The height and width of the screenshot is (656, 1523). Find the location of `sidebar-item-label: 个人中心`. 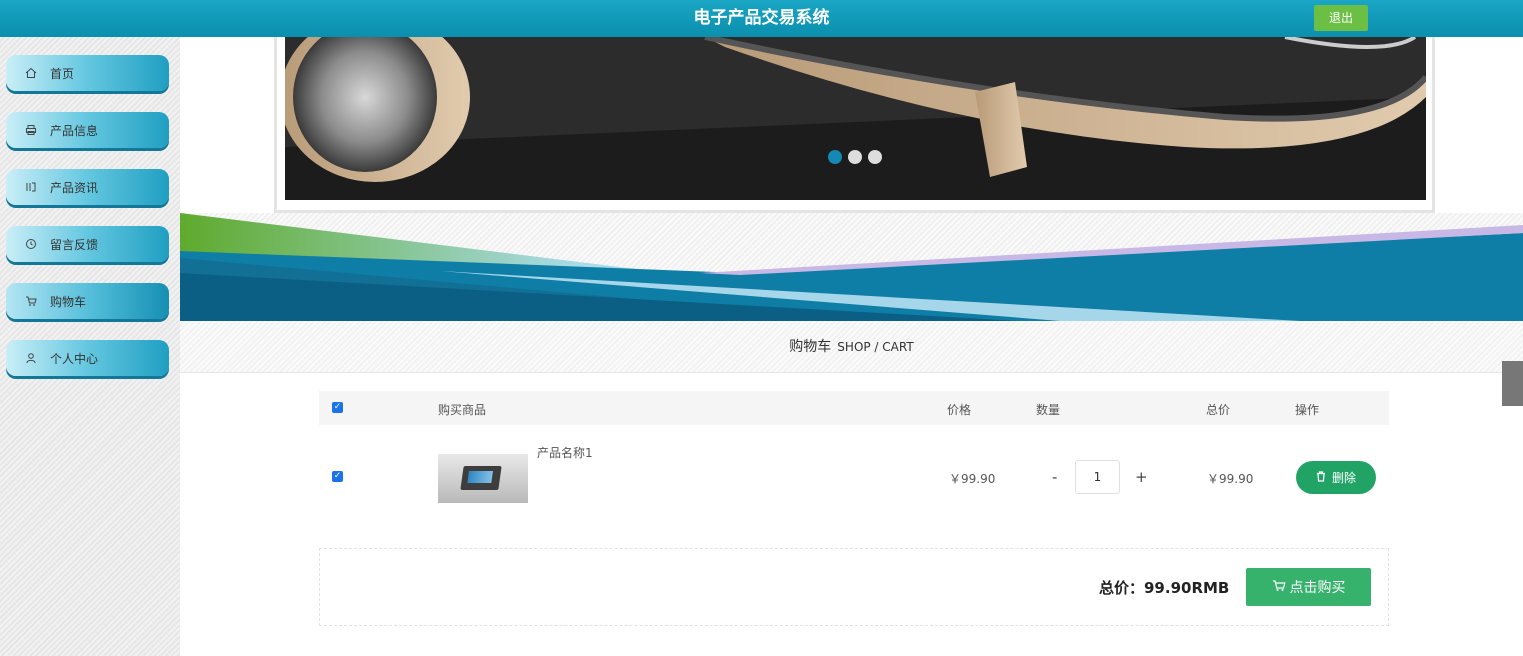

sidebar-item-label: 个人中心 is located at coordinates (74, 358).